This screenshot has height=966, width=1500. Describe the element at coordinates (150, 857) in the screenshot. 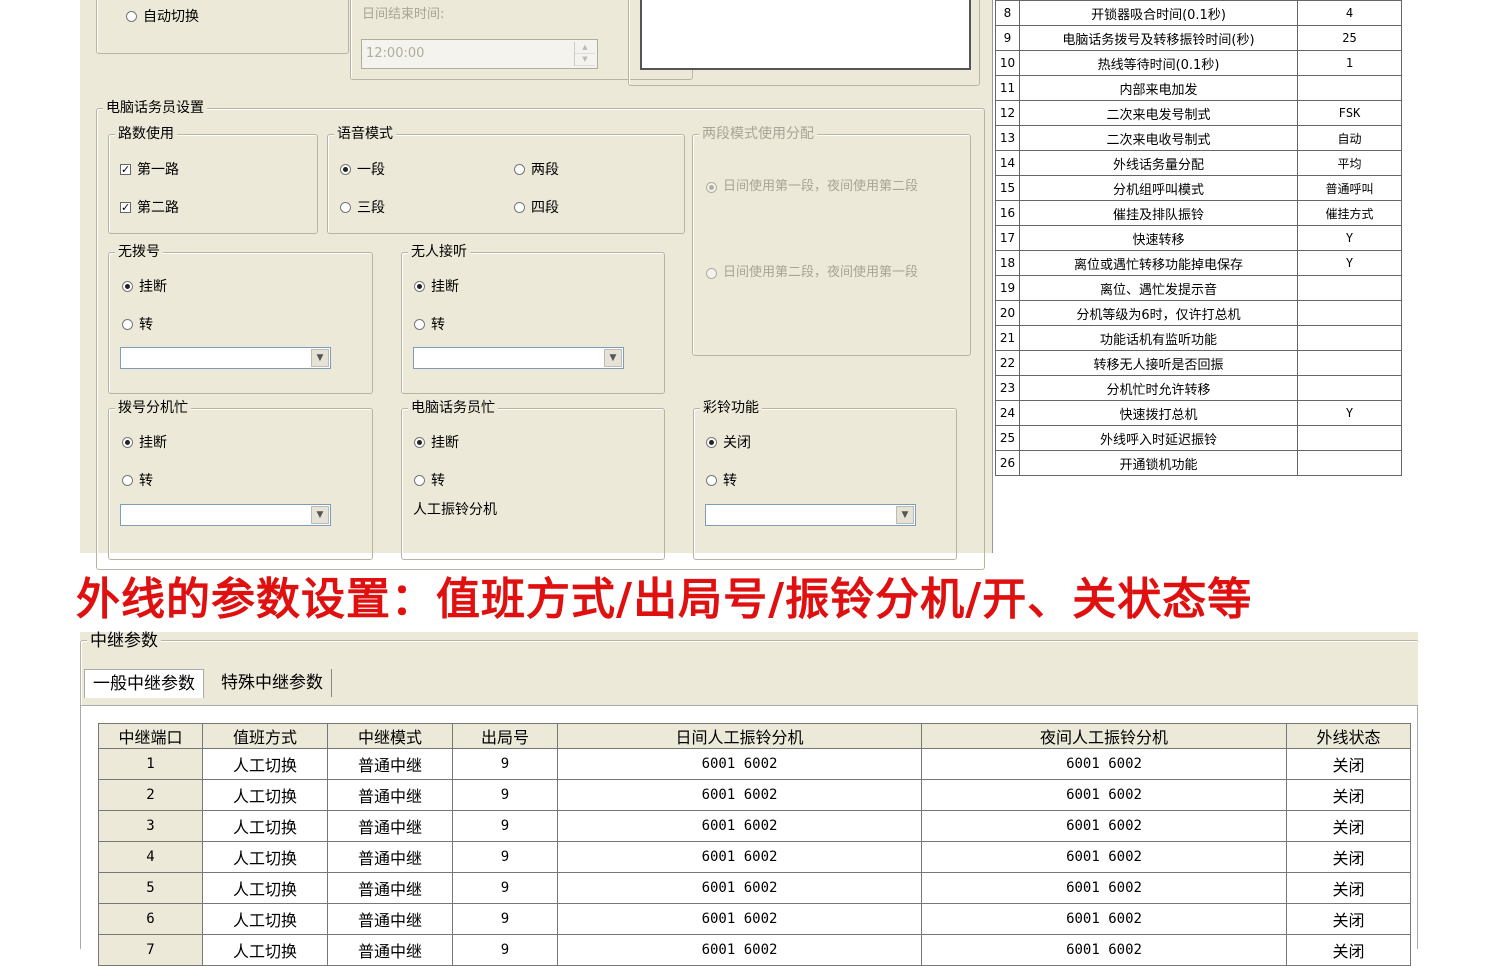

I see `table-cell: 4` at that location.